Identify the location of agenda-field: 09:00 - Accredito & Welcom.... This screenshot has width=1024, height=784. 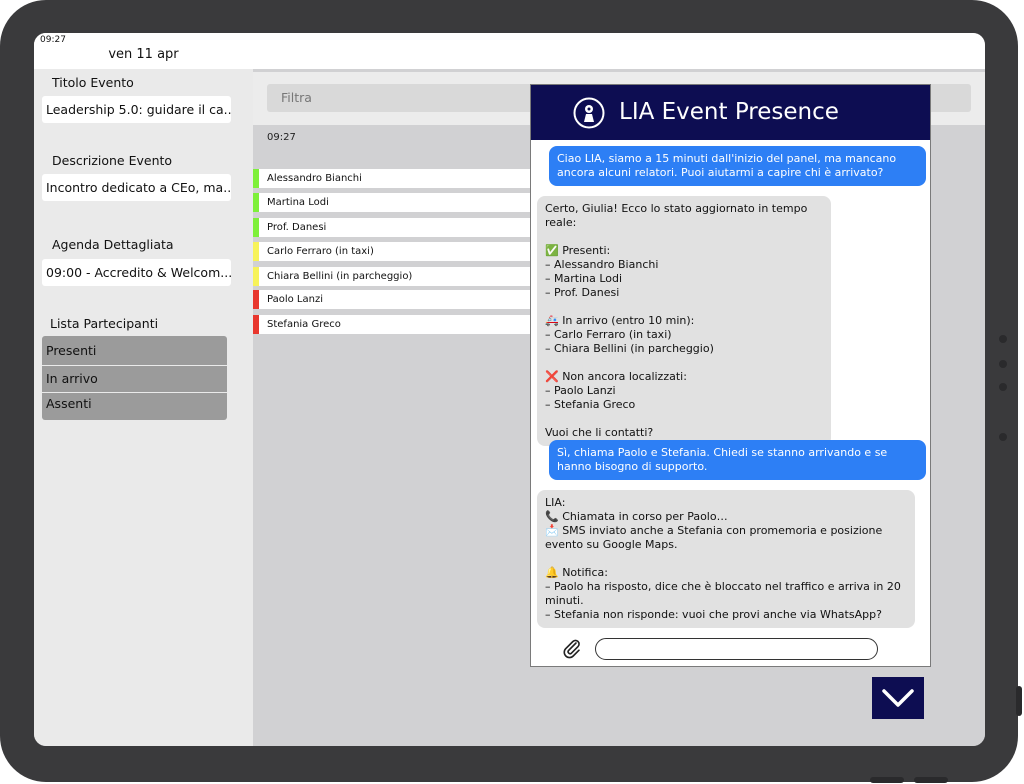
(136, 272).